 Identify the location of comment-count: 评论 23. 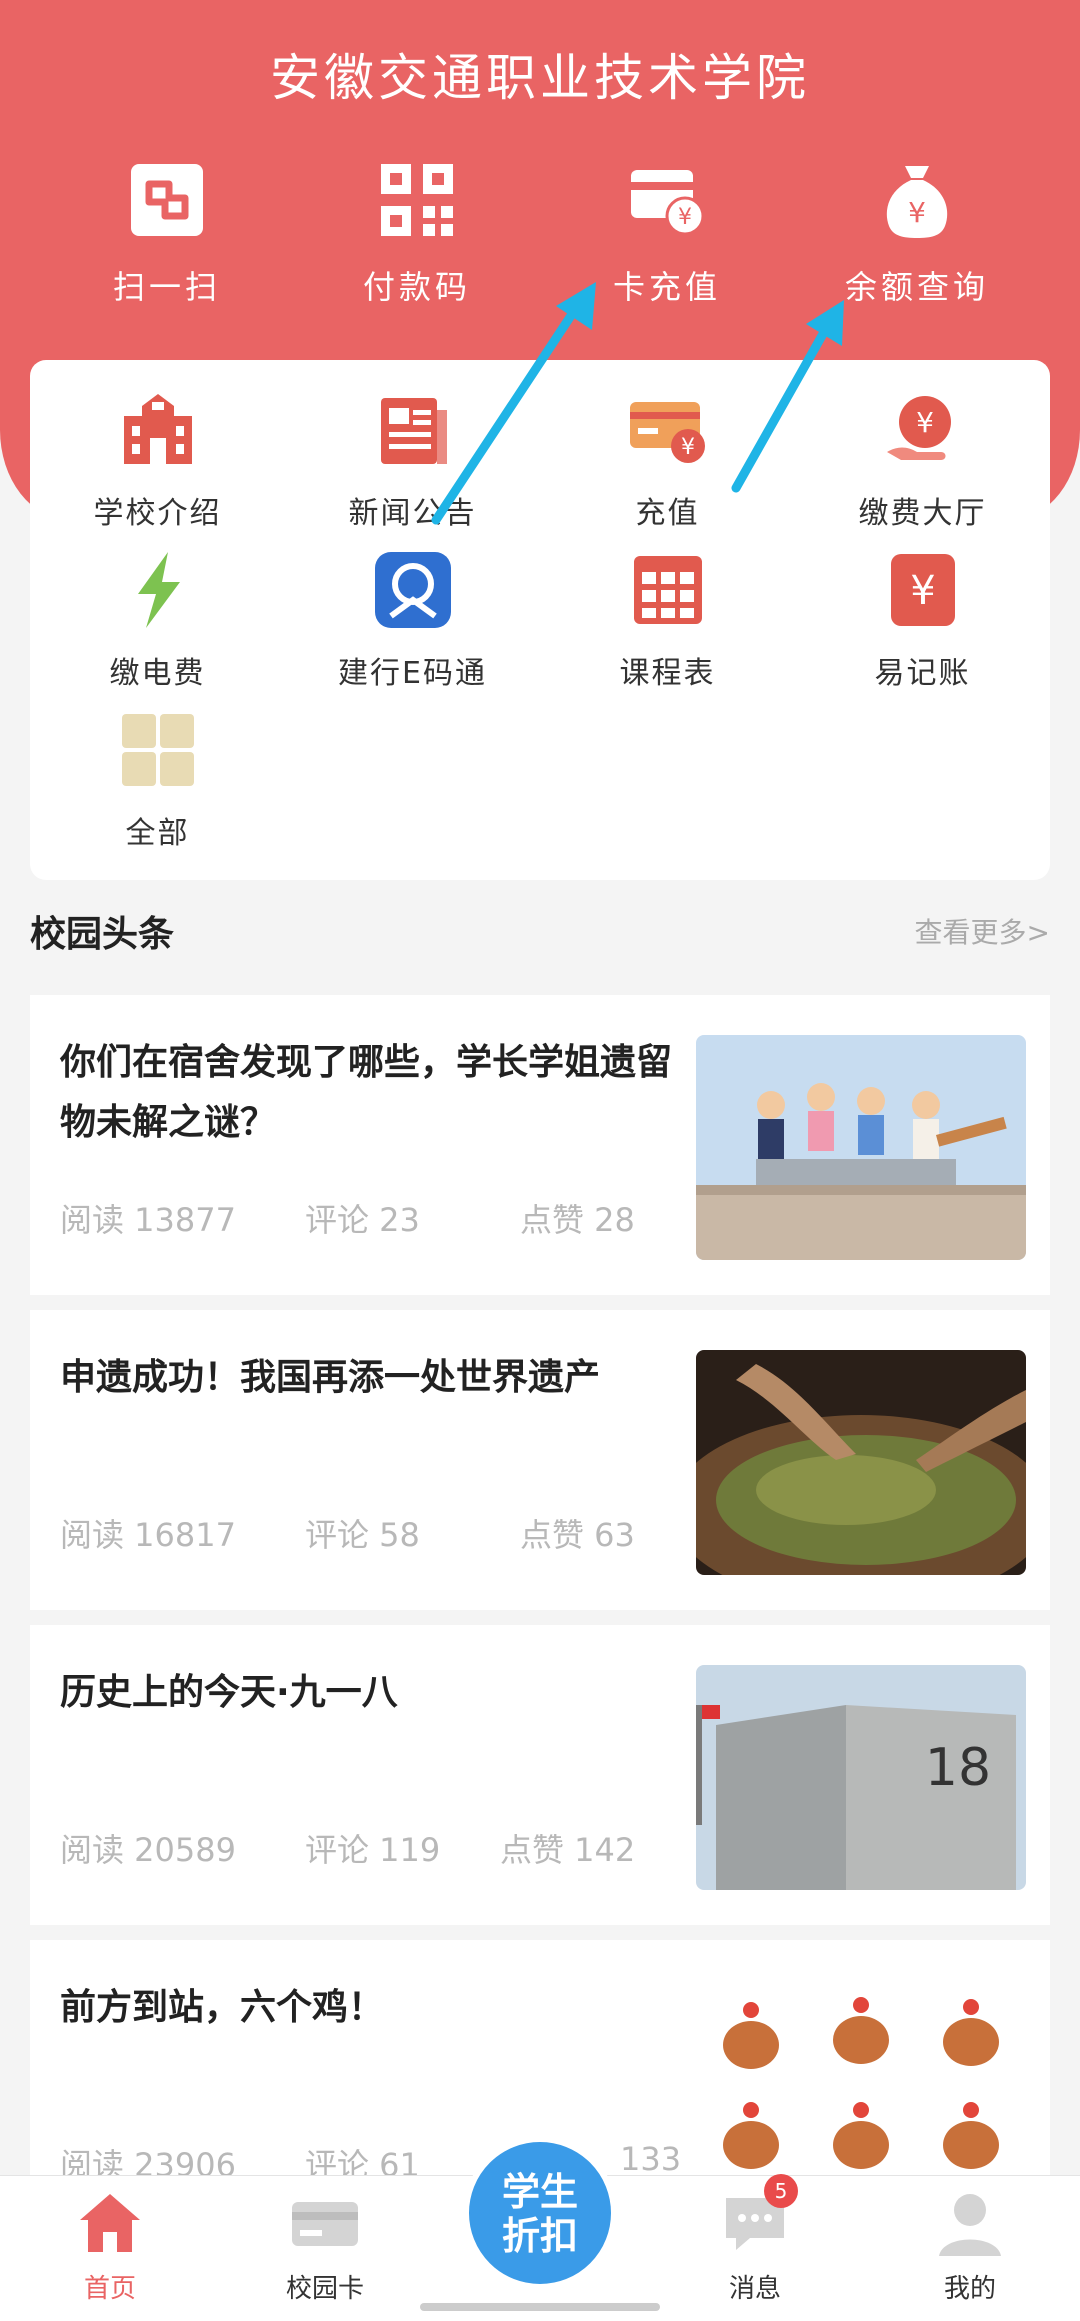
(362, 1220).